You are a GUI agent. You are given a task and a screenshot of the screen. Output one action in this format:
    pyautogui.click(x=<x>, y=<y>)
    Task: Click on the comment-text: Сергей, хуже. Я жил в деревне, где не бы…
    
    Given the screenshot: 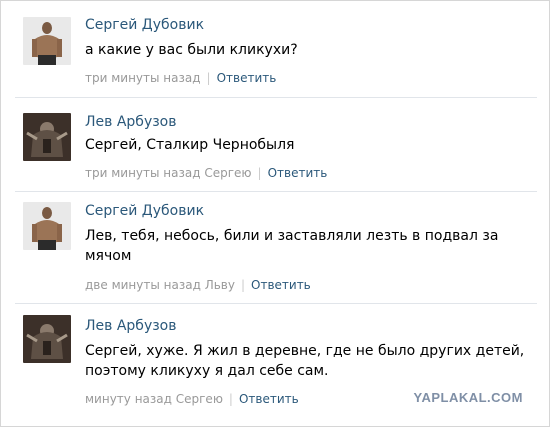 What is the action you would take?
    pyautogui.click(x=305, y=361)
    